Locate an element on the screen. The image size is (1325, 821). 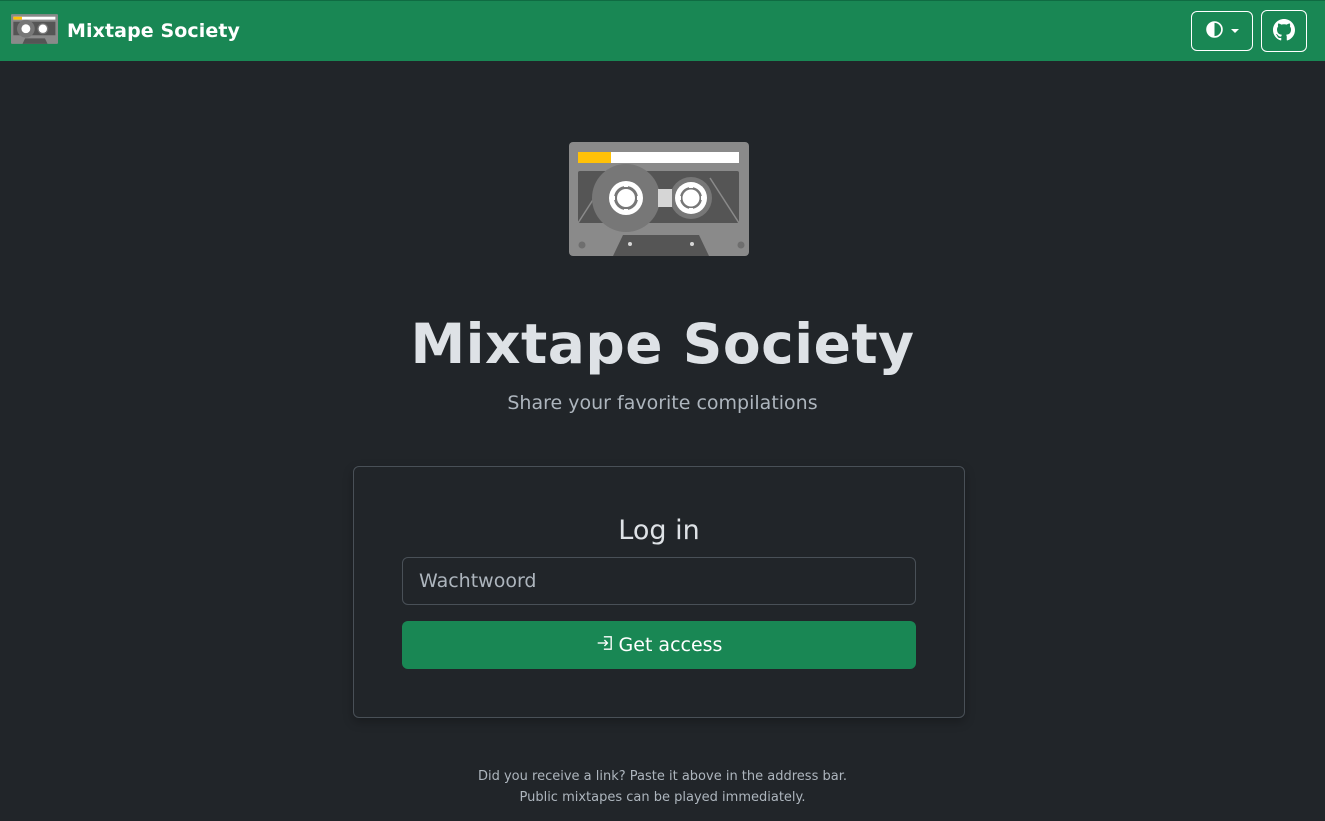
get-access-button: Get access is located at coordinates (659, 645).